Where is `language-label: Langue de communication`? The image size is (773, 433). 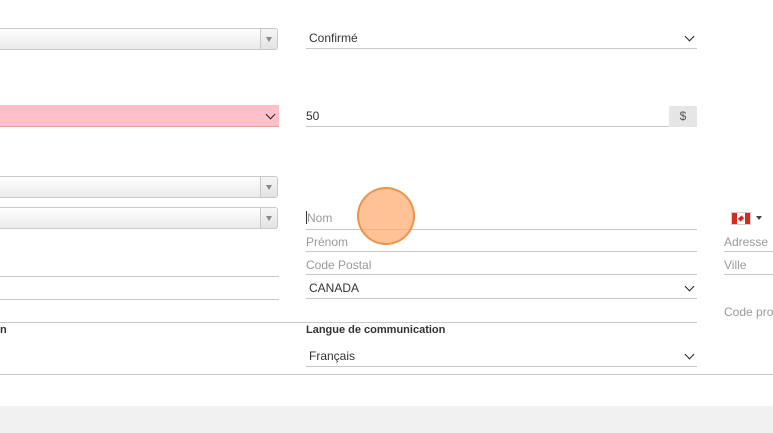
language-label: Langue de communication is located at coordinates (376, 330).